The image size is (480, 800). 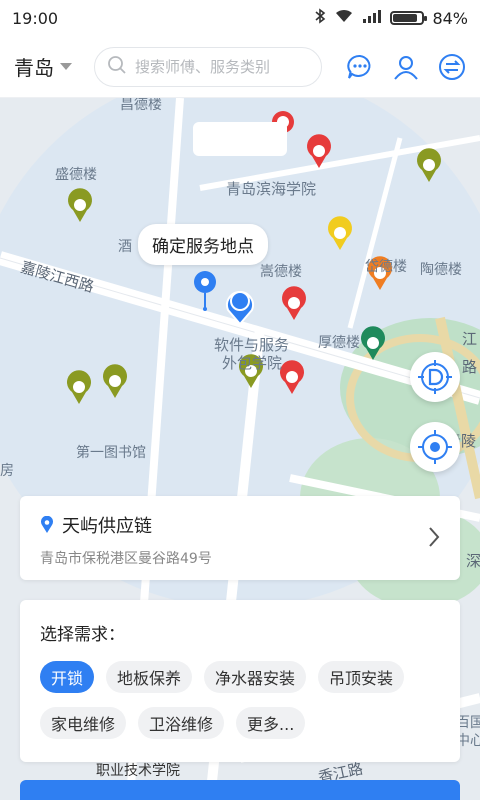 I want to click on poi-label: 房, so click(x=7, y=471).